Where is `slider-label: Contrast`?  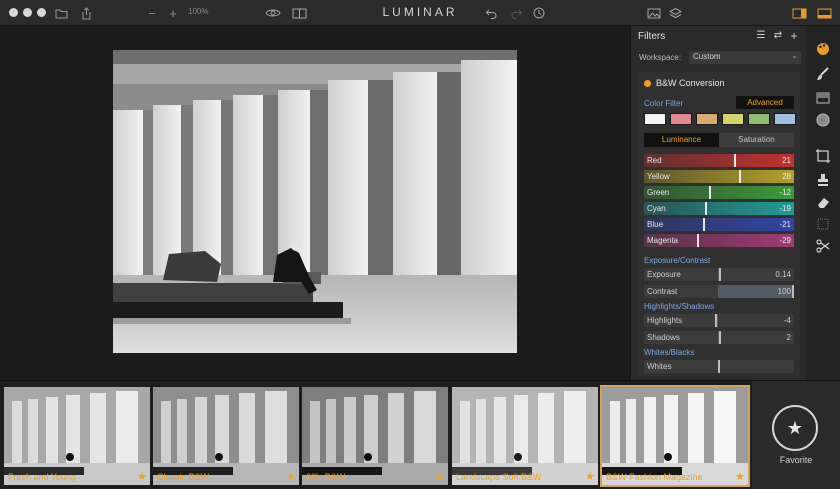
slider-label: Contrast is located at coordinates (662, 291).